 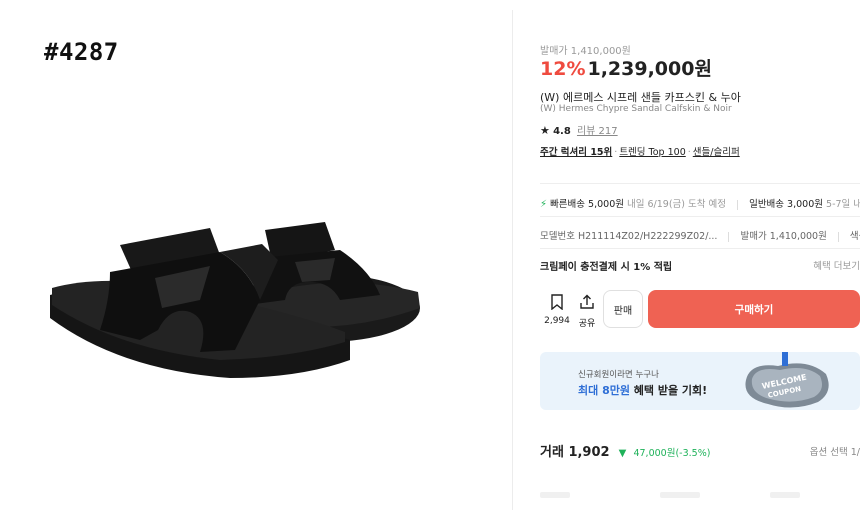 I want to click on product-name-ko: (W) 에르메스 시프레 샌들 카프스킨 & 누아, so click(x=640, y=97).